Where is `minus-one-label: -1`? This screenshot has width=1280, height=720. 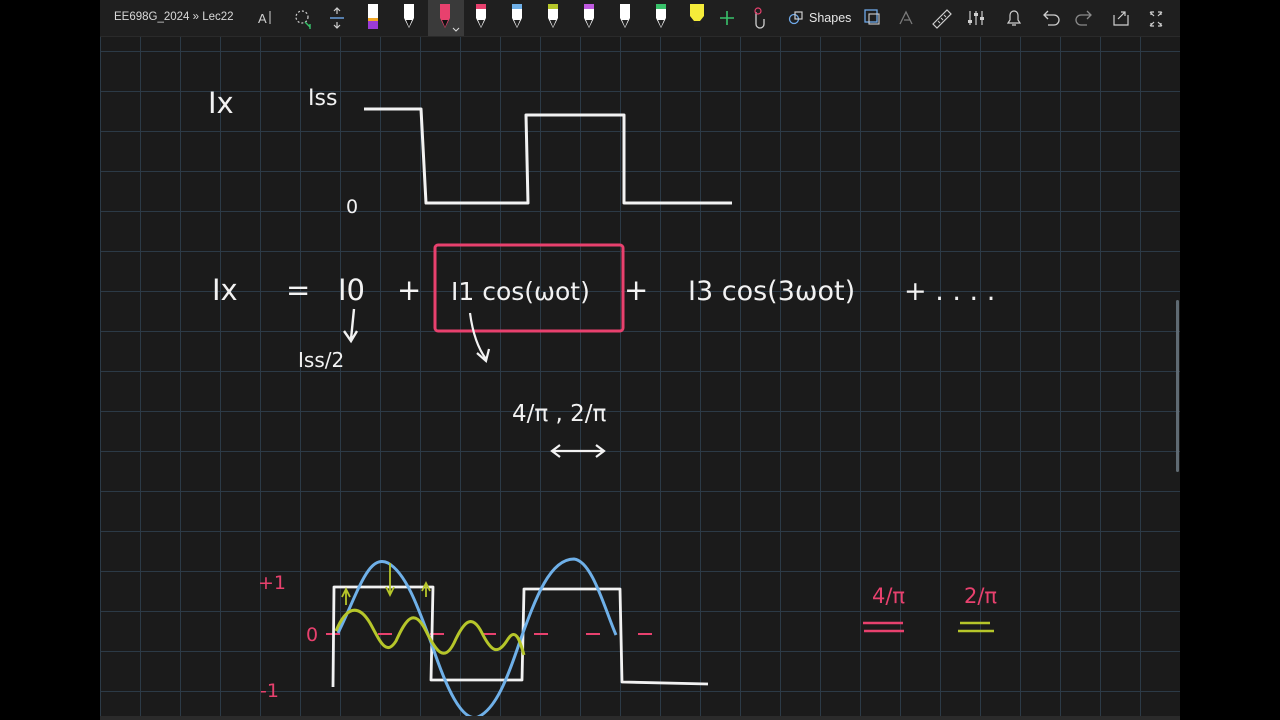 minus-one-label: -1 is located at coordinates (269, 691).